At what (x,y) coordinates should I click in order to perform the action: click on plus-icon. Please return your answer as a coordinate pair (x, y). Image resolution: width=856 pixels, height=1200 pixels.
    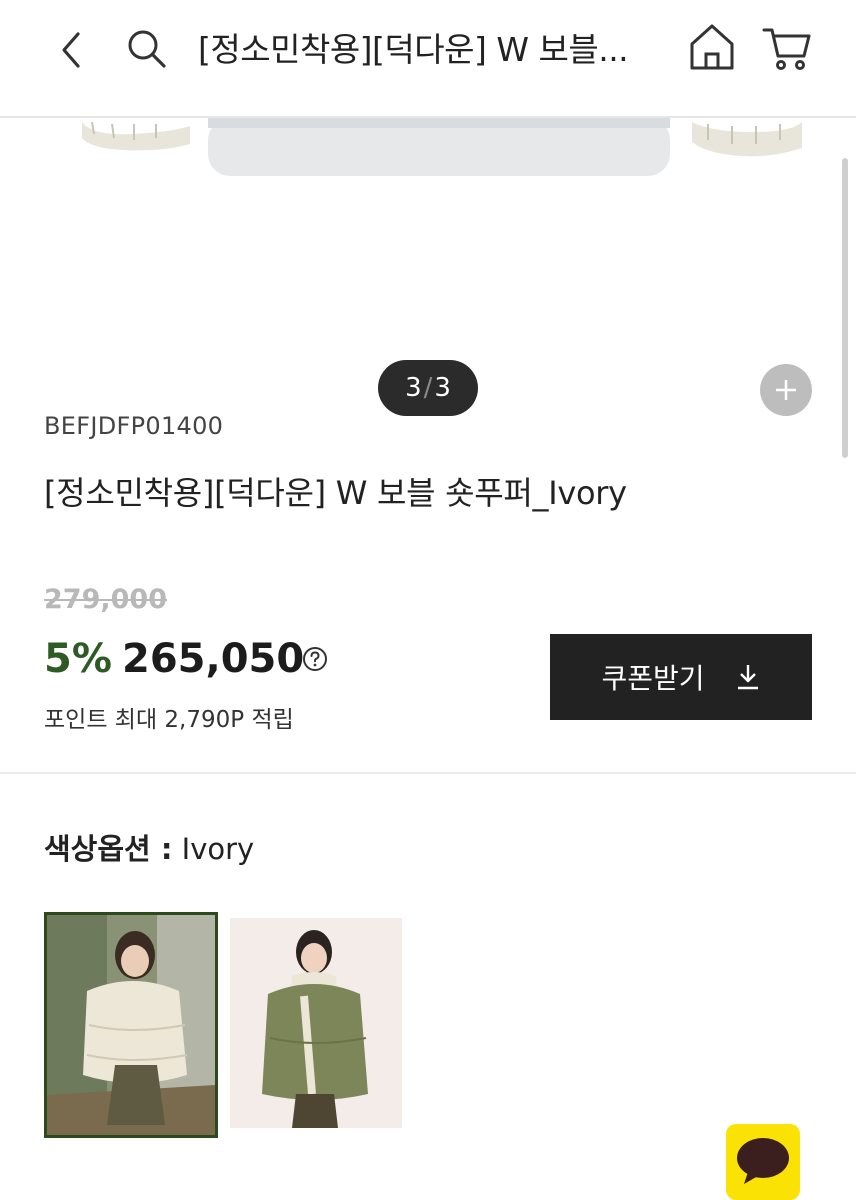
    Looking at the image, I should click on (786, 390).